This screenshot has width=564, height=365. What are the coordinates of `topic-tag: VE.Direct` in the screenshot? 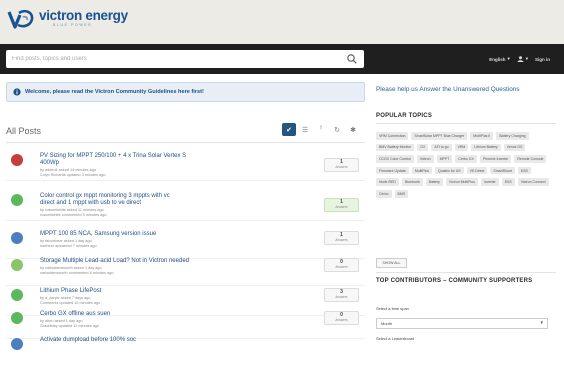 It's located at (477, 170).